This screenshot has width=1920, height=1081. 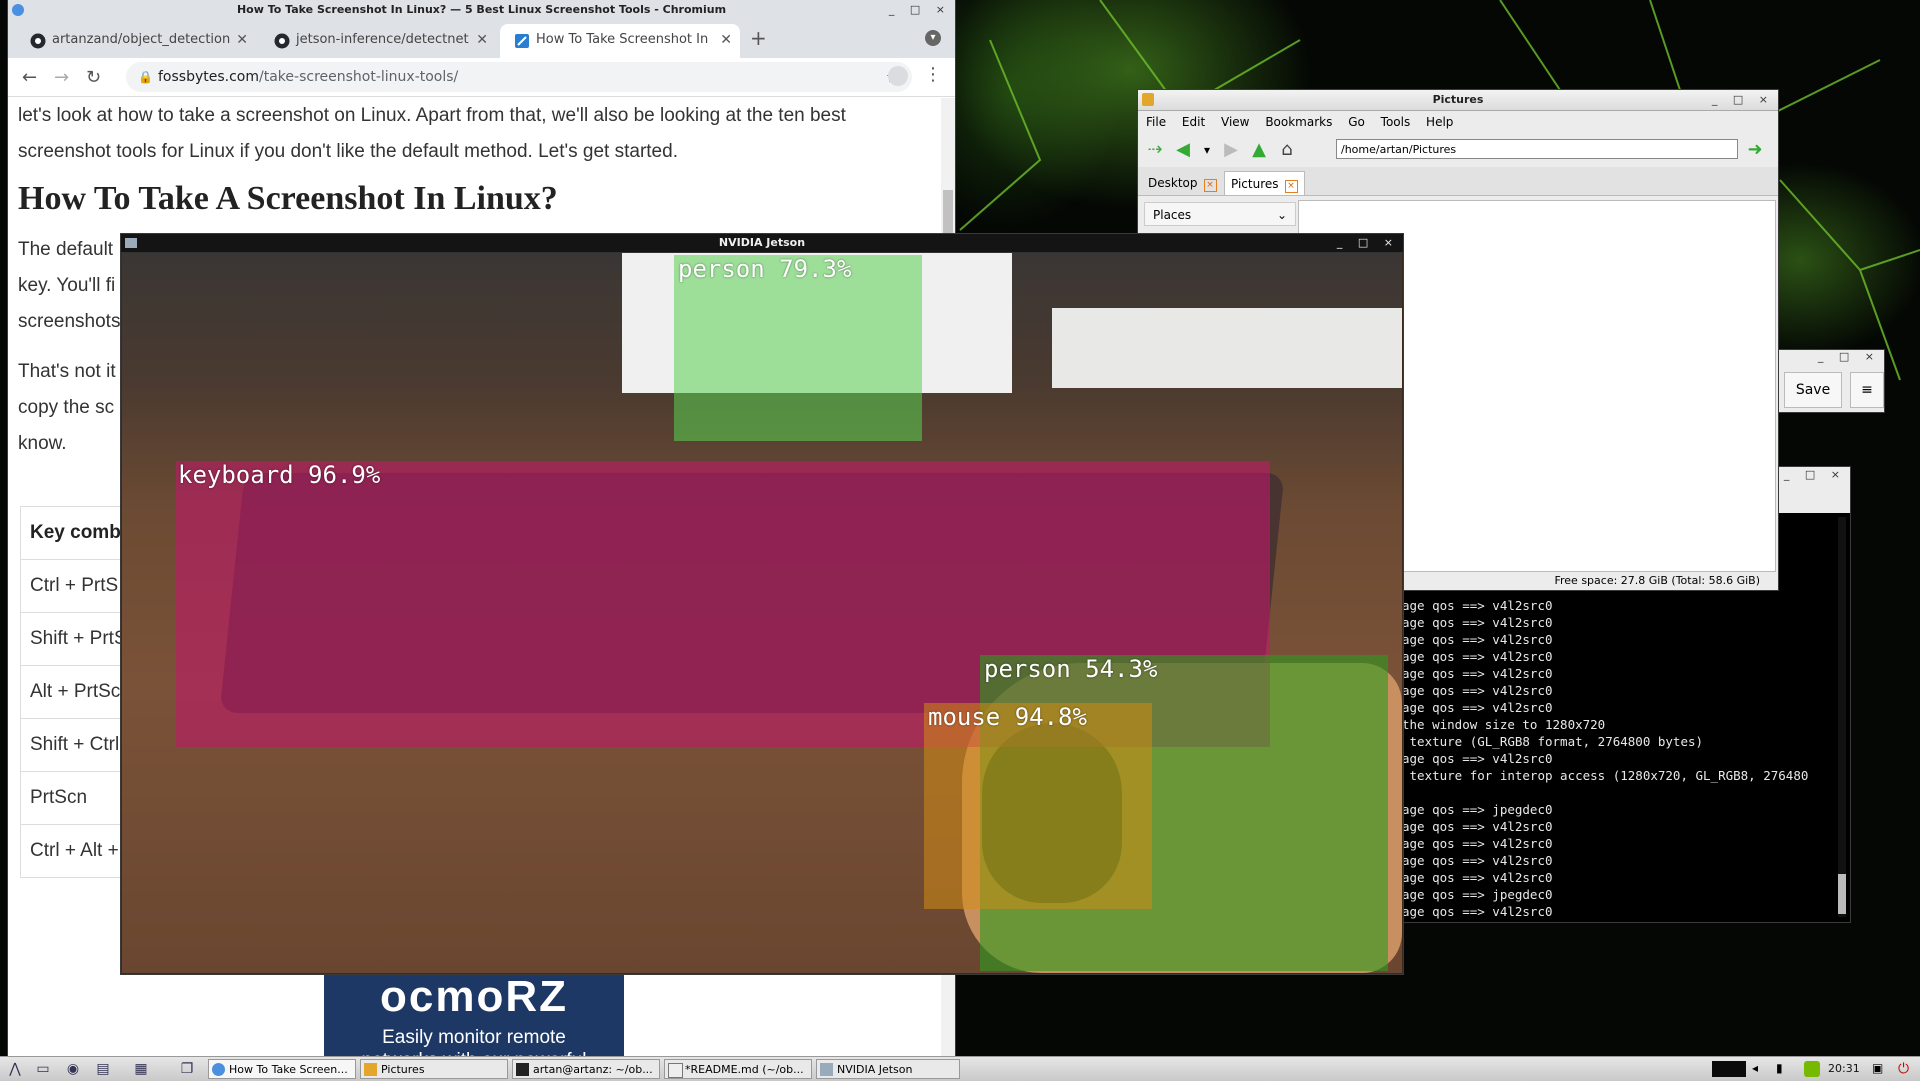 What do you see at coordinates (1259, 150) in the screenshot?
I see `up-icon: ▲` at bounding box center [1259, 150].